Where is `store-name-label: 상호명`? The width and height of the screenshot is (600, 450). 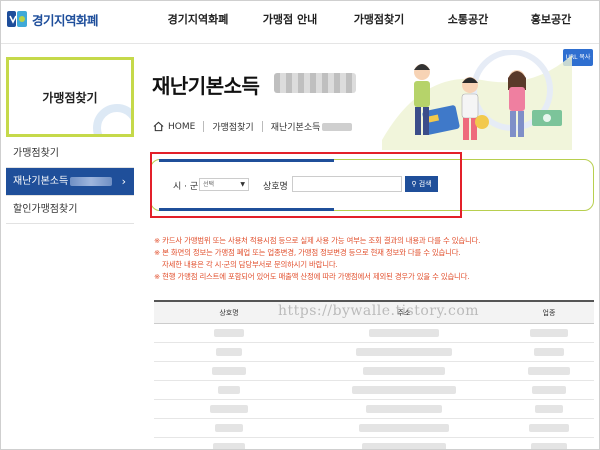
store-name-label: 상호명 is located at coordinates (275, 187).